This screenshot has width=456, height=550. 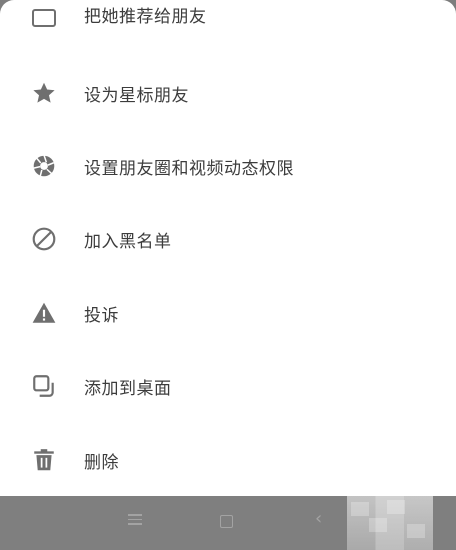 I want to click on star-icon, so click(x=44, y=93).